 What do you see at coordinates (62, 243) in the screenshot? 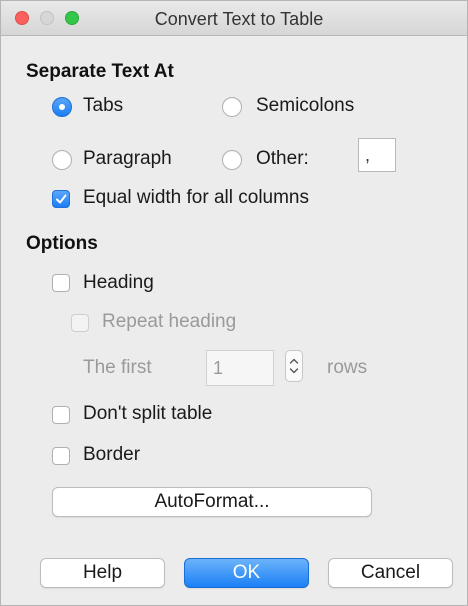
I see `options-heading: Options` at bounding box center [62, 243].